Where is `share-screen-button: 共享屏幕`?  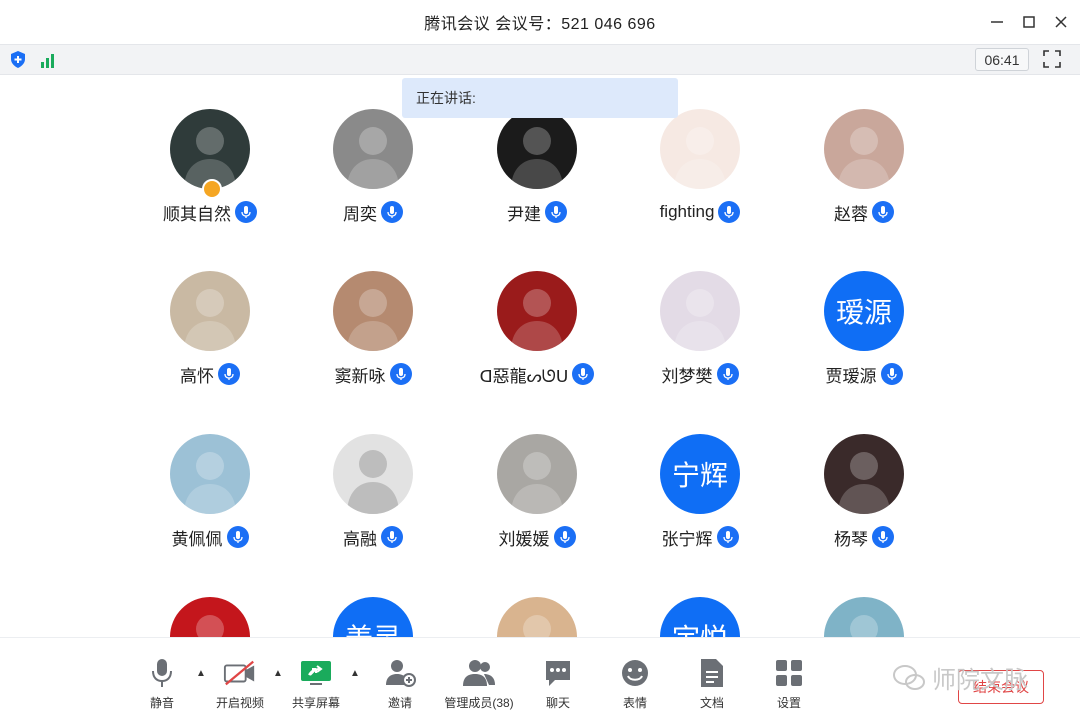 share-screen-button: 共享屏幕 is located at coordinates (316, 678).